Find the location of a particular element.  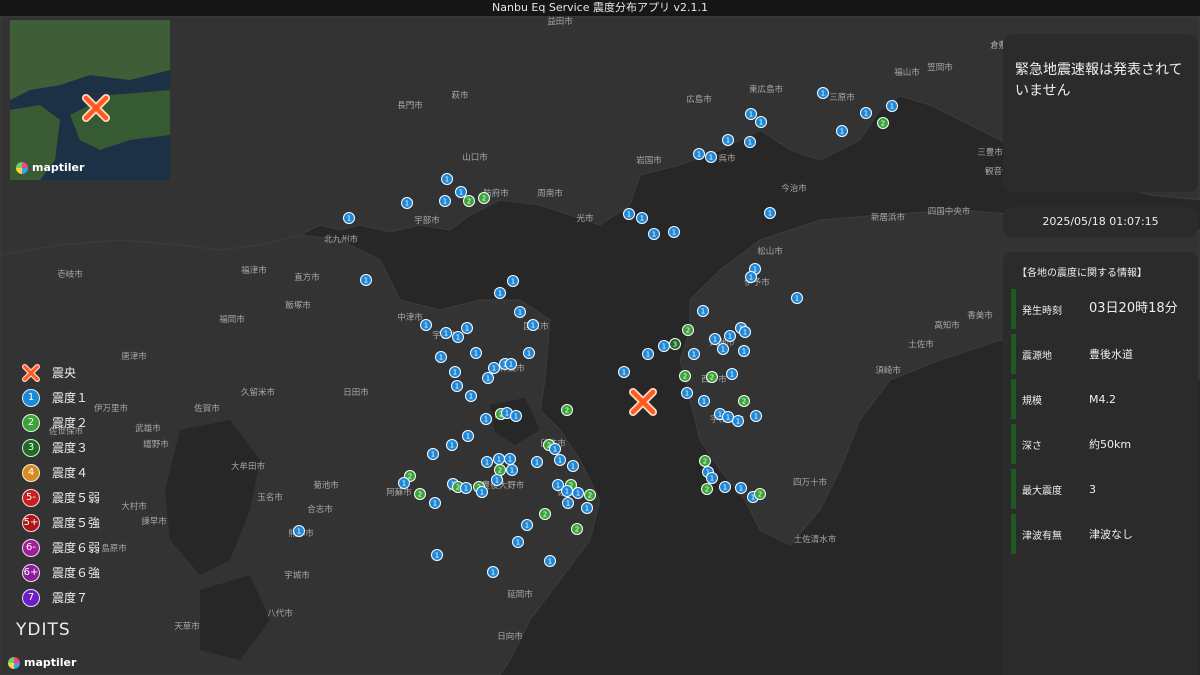

overview-minimap: maptiler is located at coordinates (90, 100).